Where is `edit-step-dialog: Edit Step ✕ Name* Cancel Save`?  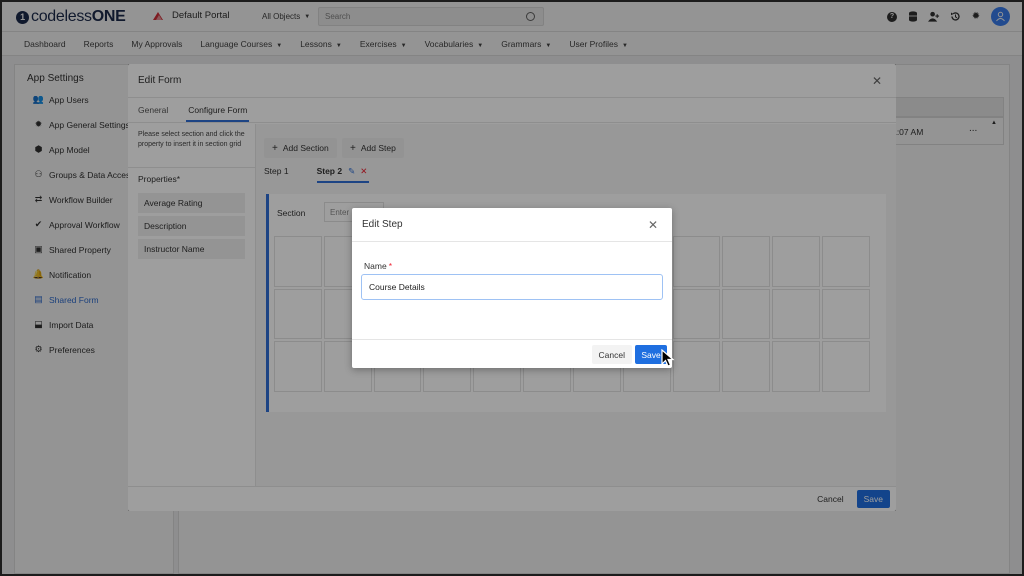
edit-step-dialog: Edit Step ✕ Name* Cancel Save is located at coordinates (512, 288).